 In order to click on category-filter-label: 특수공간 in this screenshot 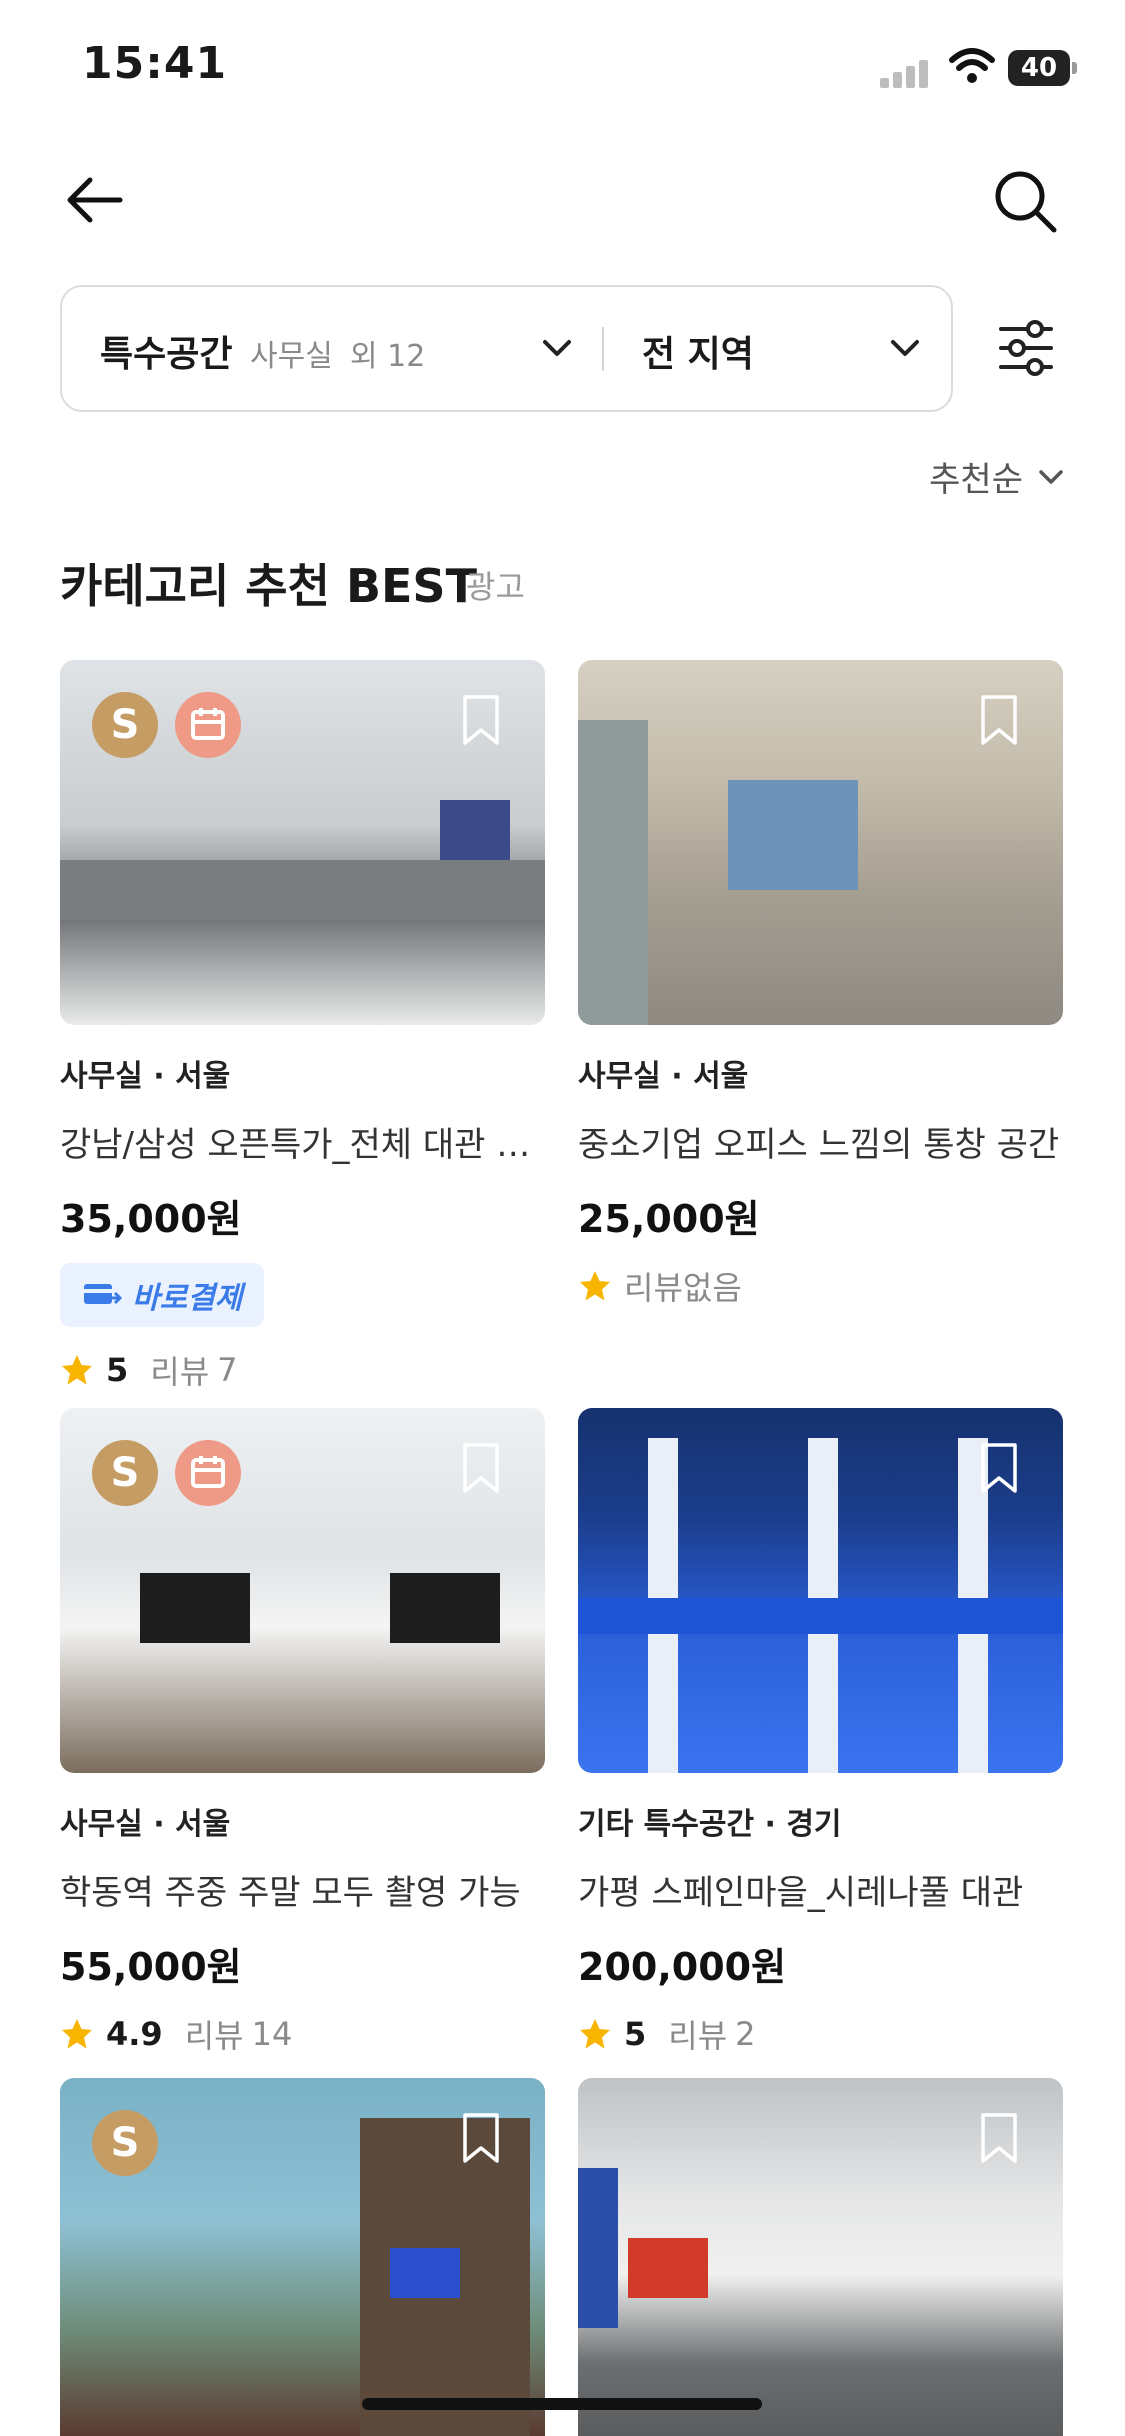, I will do `click(166, 351)`.